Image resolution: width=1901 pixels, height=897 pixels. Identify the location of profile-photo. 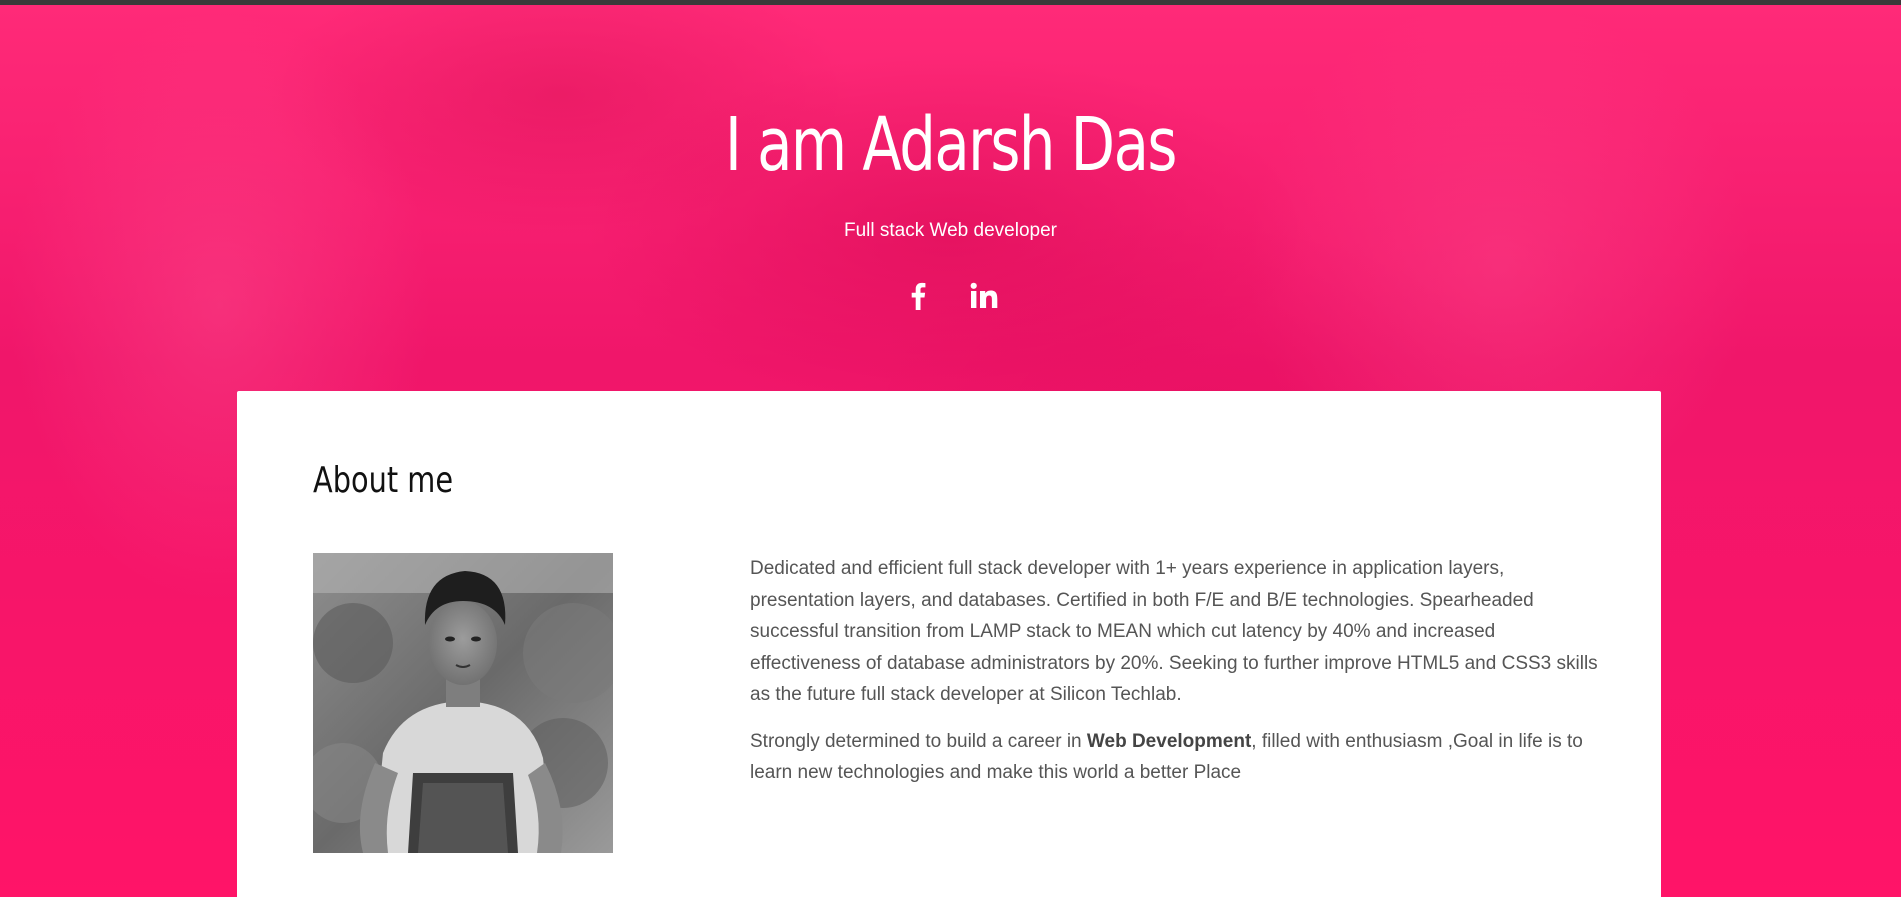
(463, 703).